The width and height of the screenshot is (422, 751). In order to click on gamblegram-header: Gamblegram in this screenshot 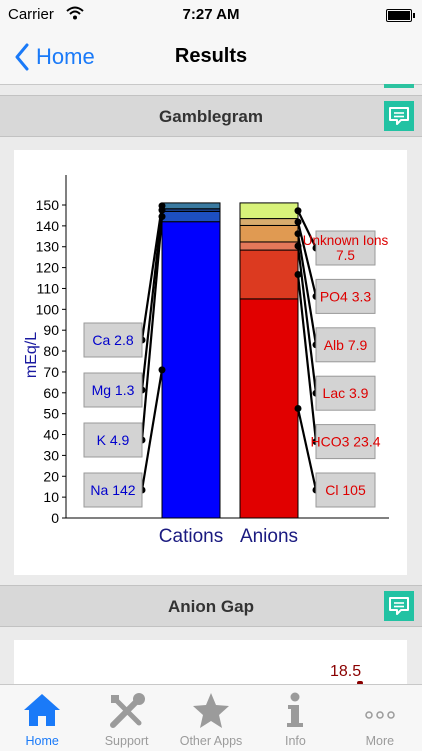, I will do `click(211, 116)`.